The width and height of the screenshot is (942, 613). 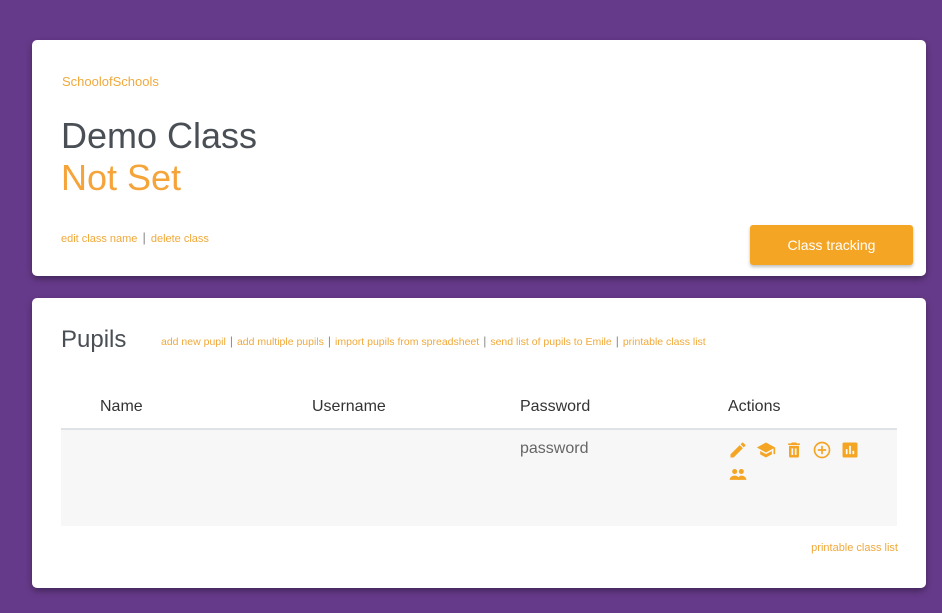 I want to click on column-header-username: Username, so click(x=416, y=408).